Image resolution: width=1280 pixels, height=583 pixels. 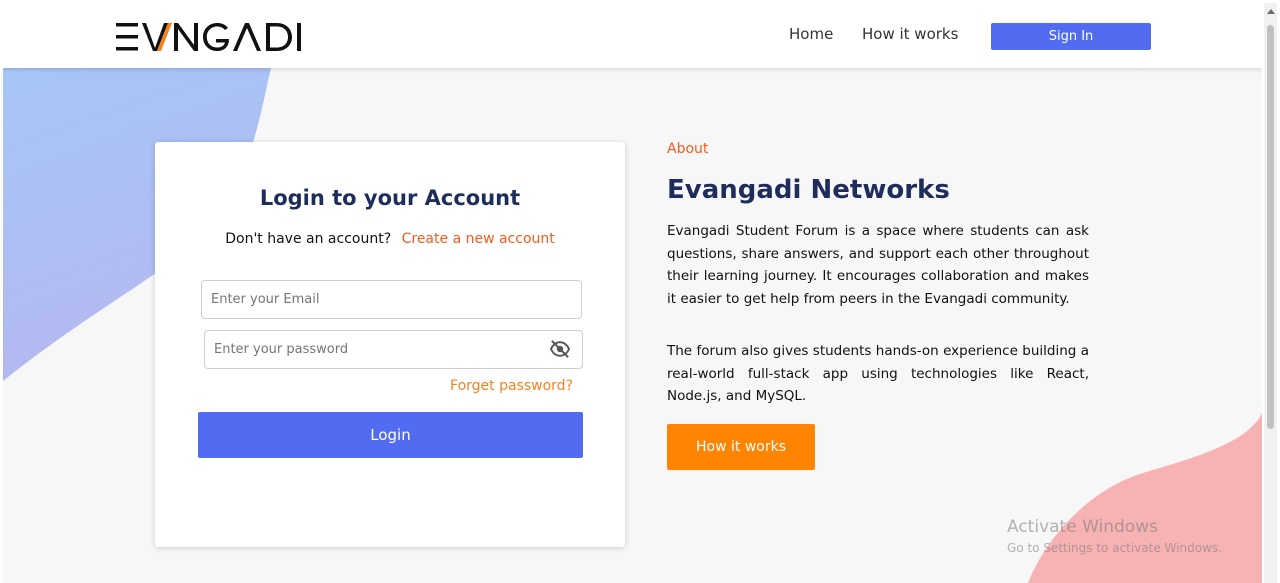 What do you see at coordinates (1270, 227) in the screenshot?
I see `scrollbar-thumb` at bounding box center [1270, 227].